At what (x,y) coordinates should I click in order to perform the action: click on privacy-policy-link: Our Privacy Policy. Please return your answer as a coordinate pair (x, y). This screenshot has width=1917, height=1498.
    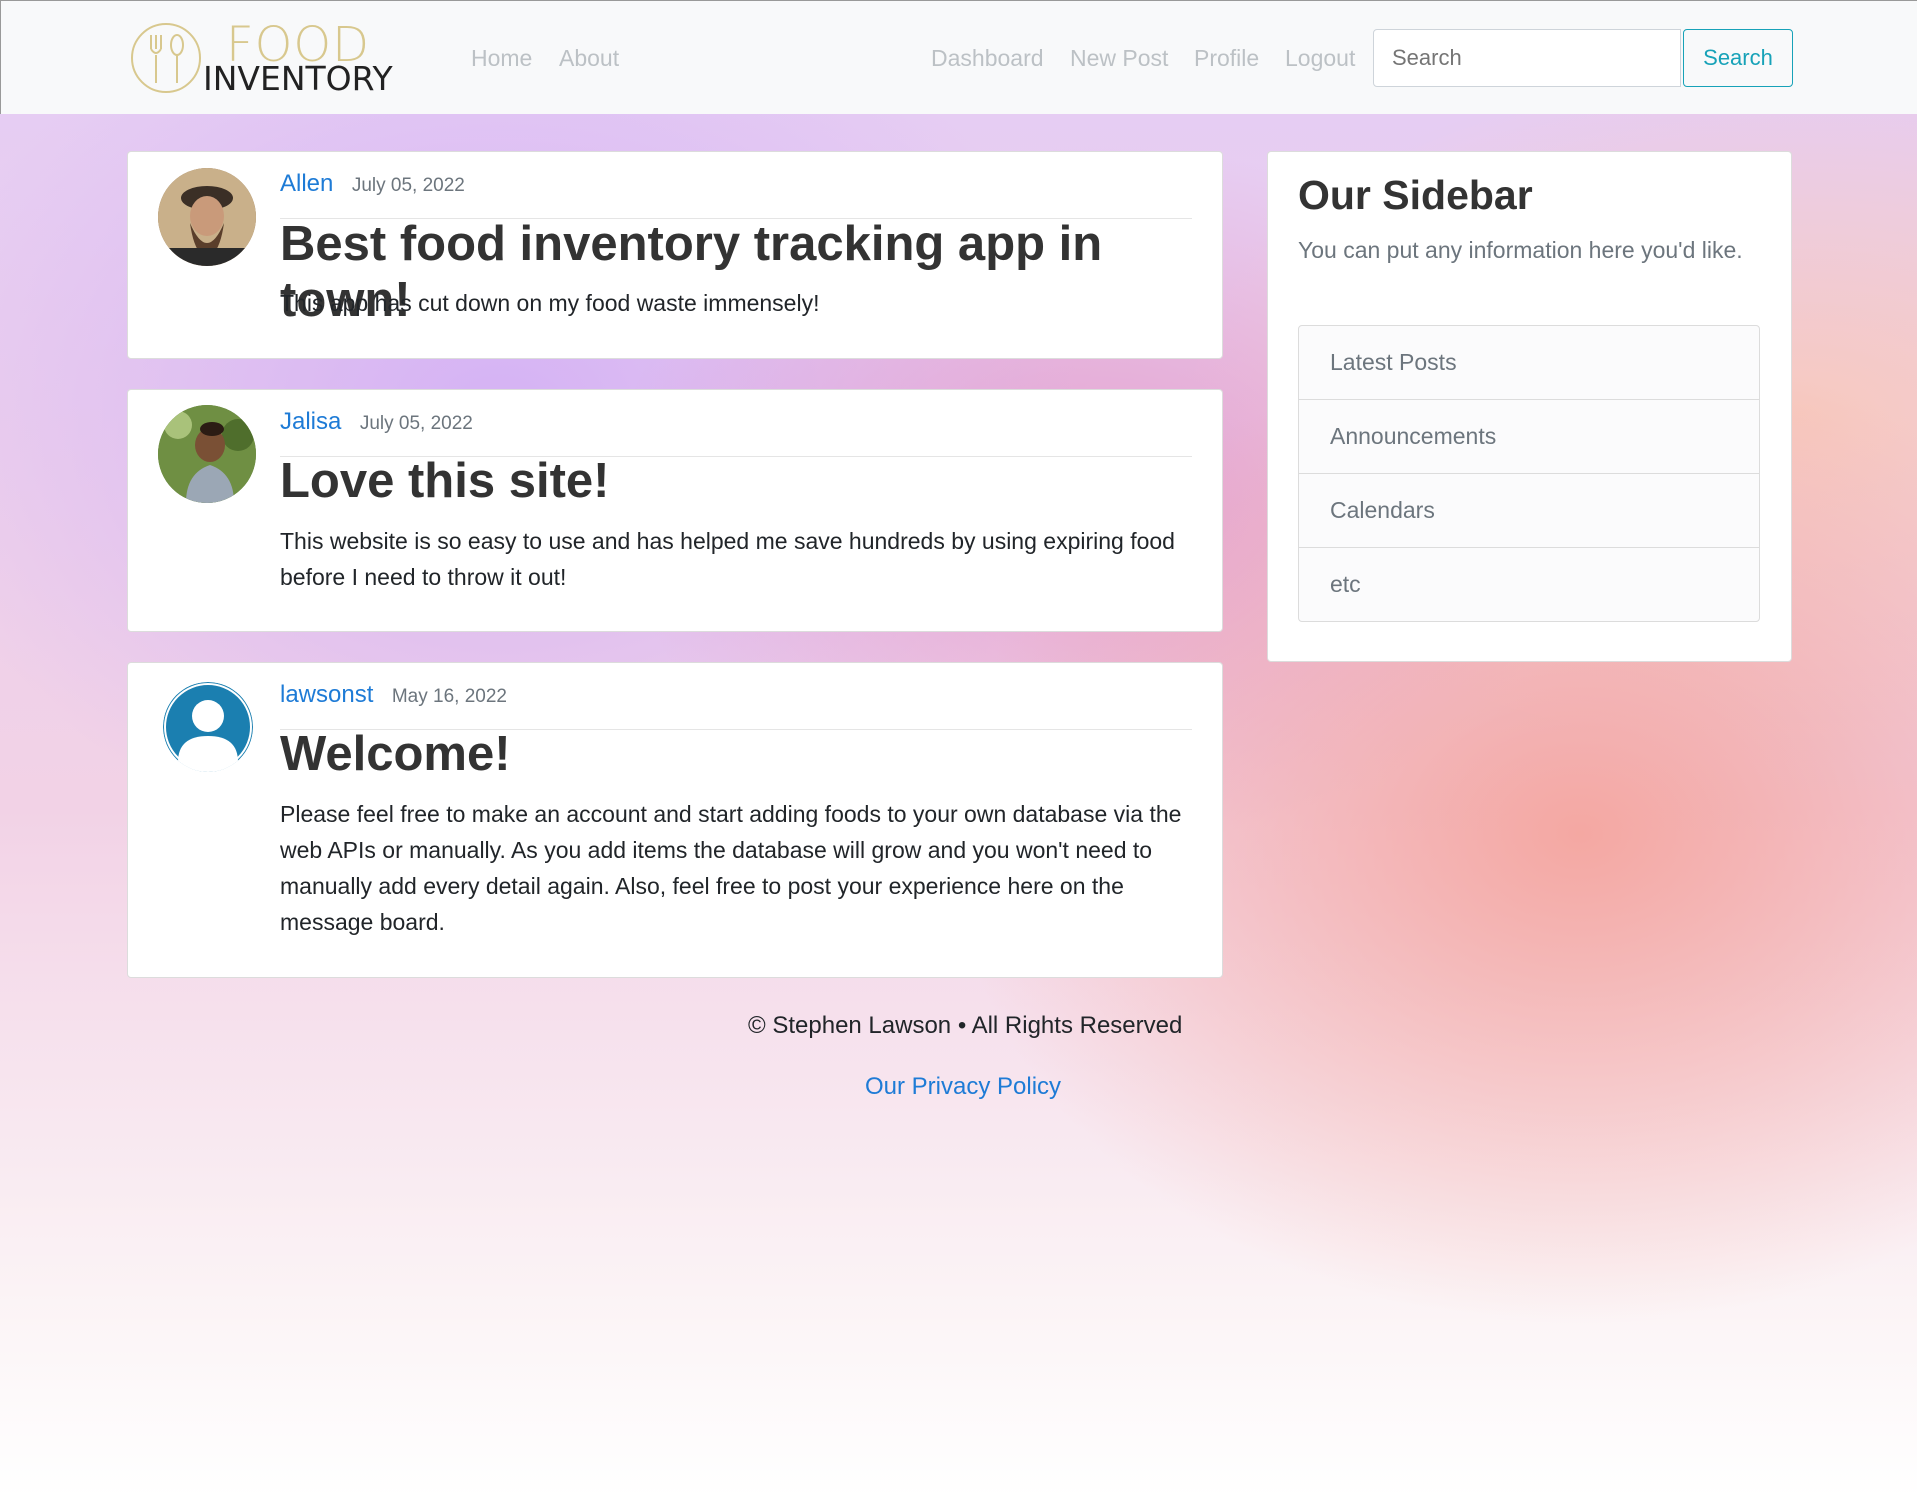
    Looking at the image, I should click on (963, 1087).